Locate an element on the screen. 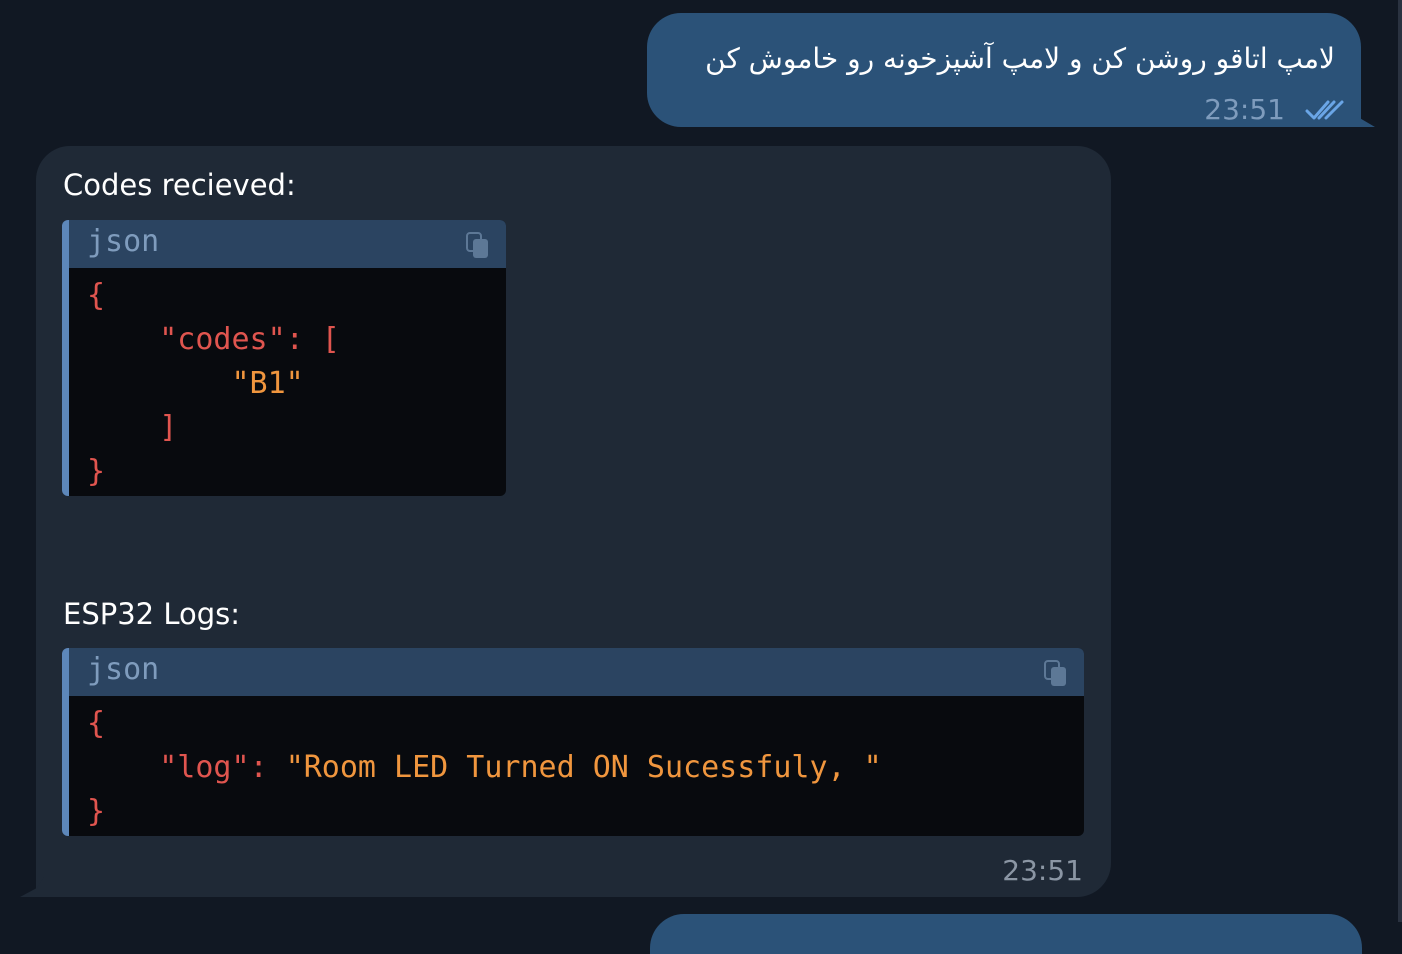  codes-code-block: json { "codes": [ "B1" ]} is located at coordinates (284, 358).